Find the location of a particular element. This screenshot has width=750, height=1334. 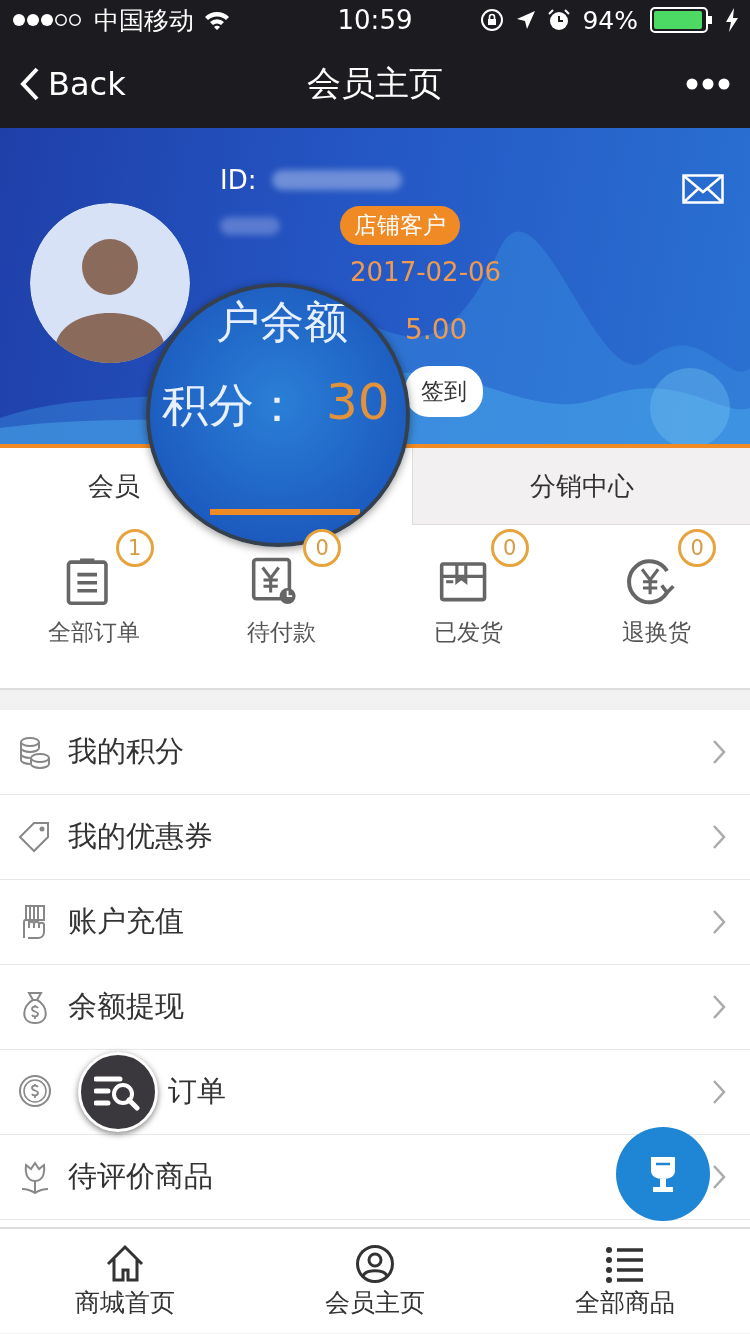

location-arrow-icon is located at coordinates (526, 20).